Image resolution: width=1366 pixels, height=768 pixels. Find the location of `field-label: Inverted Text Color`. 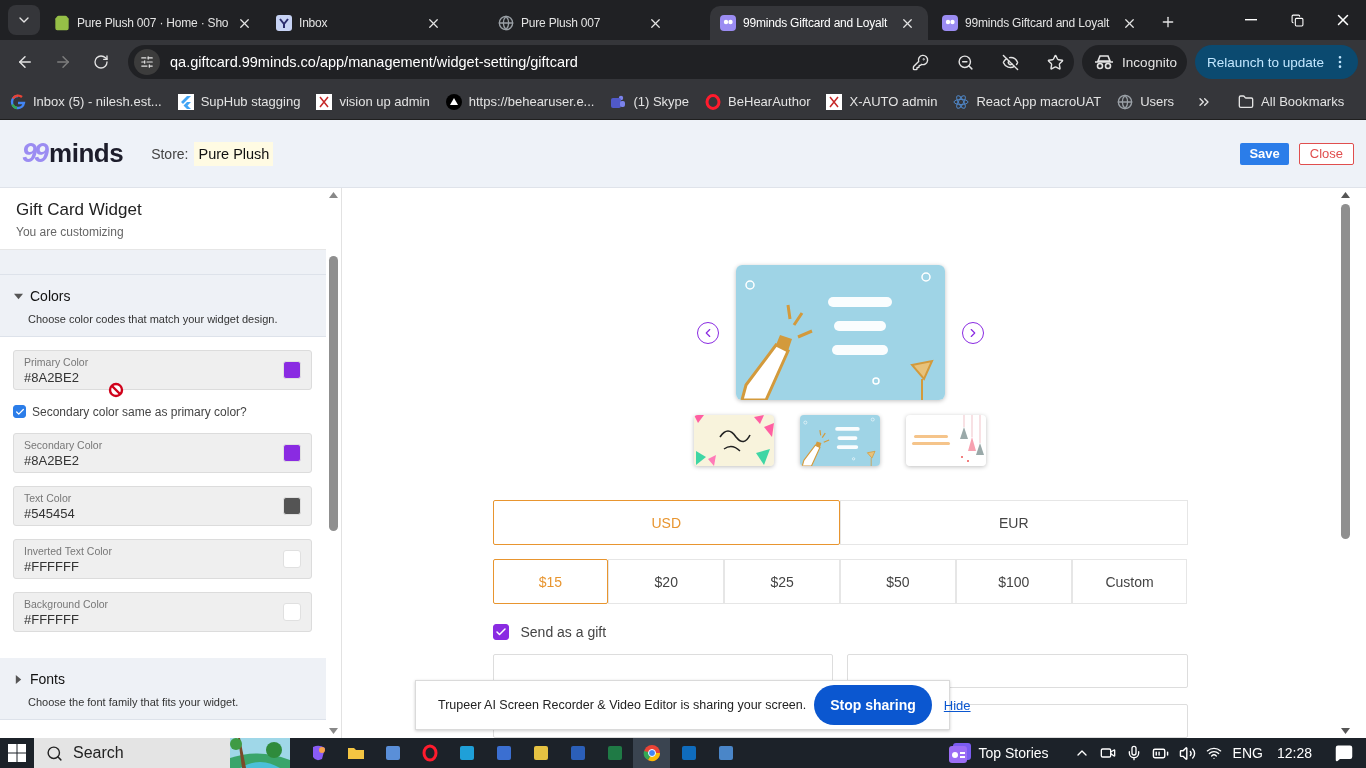

field-label: Inverted Text Color is located at coordinates (68, 550).